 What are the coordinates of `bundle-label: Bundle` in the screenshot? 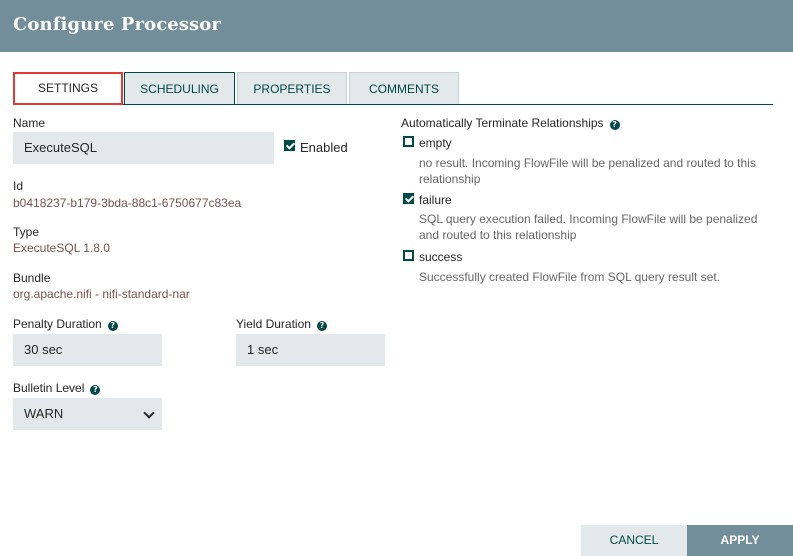 It's located at (32, 278).